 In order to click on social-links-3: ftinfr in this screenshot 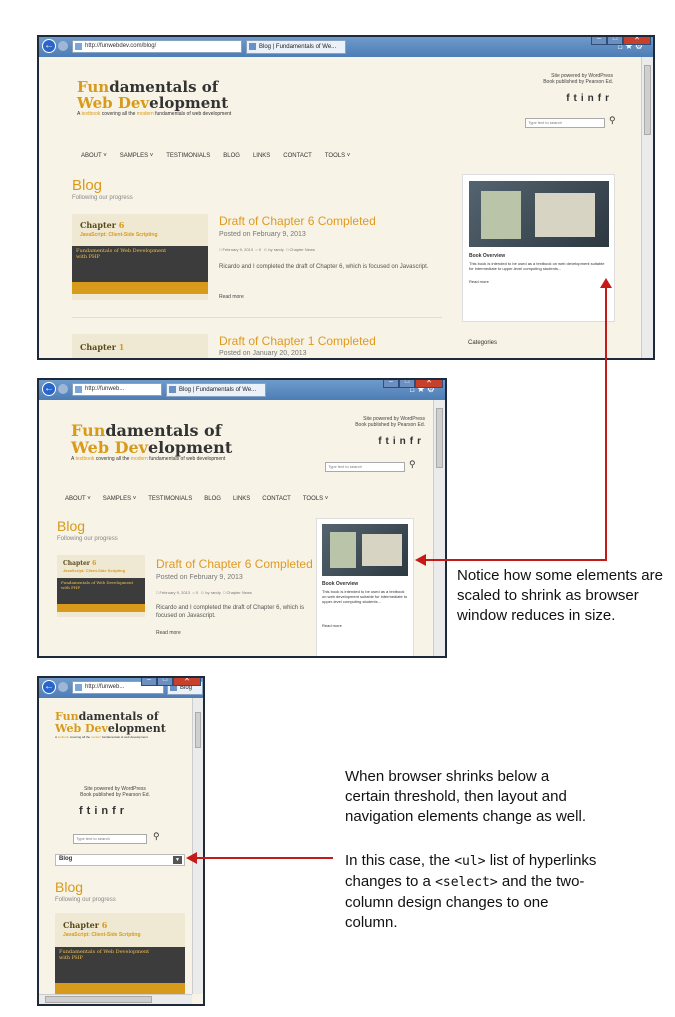, I will do `click(103, 811)`.